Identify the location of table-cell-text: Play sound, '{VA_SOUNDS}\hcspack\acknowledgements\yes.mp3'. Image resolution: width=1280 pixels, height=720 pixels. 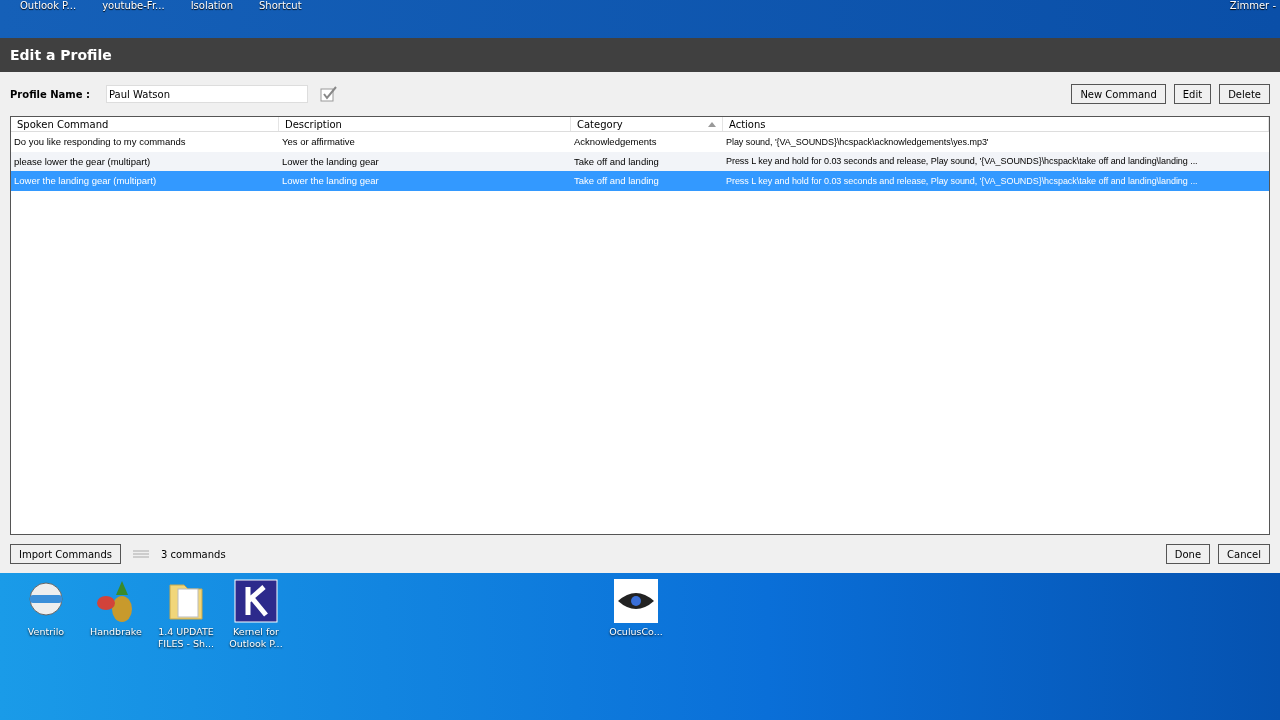
(857, 141).